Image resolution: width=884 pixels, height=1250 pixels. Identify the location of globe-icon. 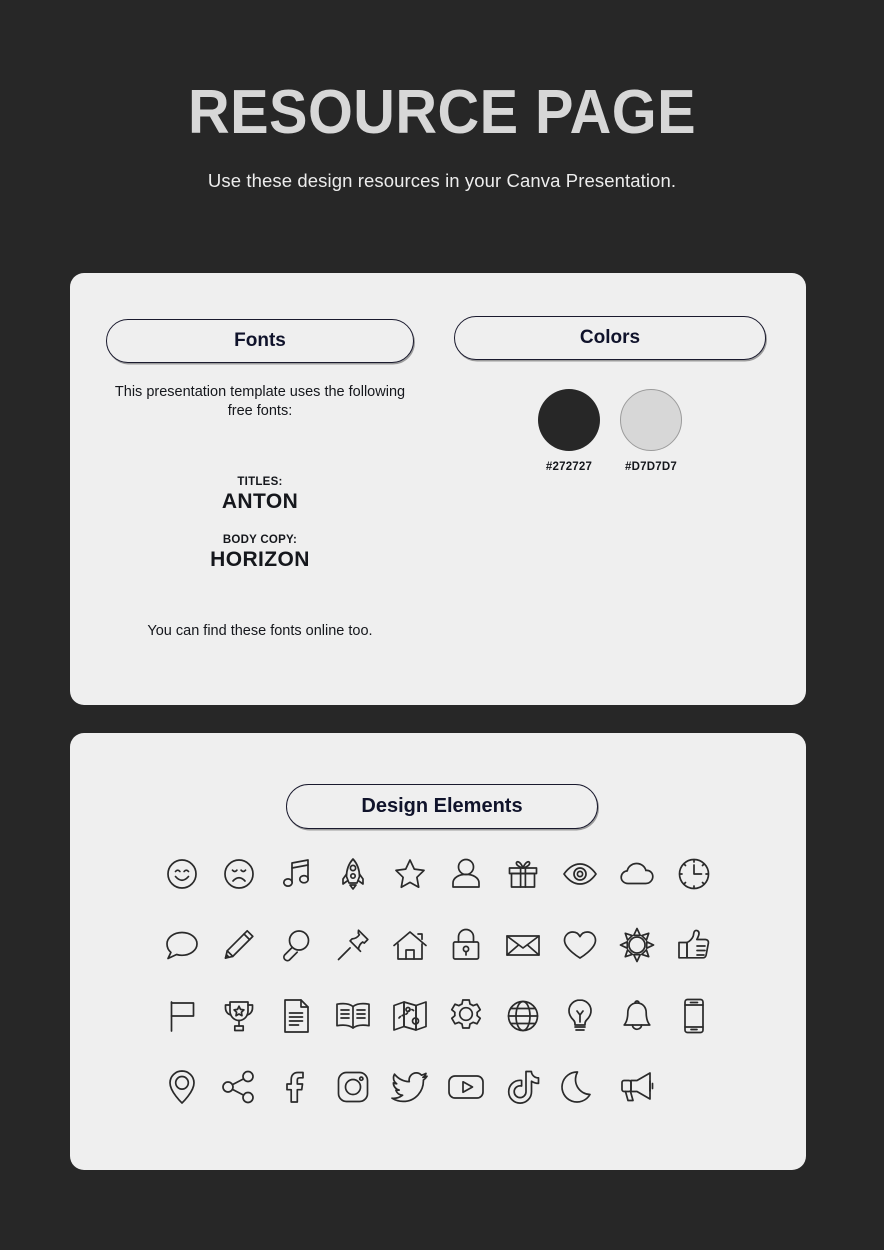
(523, 1016).